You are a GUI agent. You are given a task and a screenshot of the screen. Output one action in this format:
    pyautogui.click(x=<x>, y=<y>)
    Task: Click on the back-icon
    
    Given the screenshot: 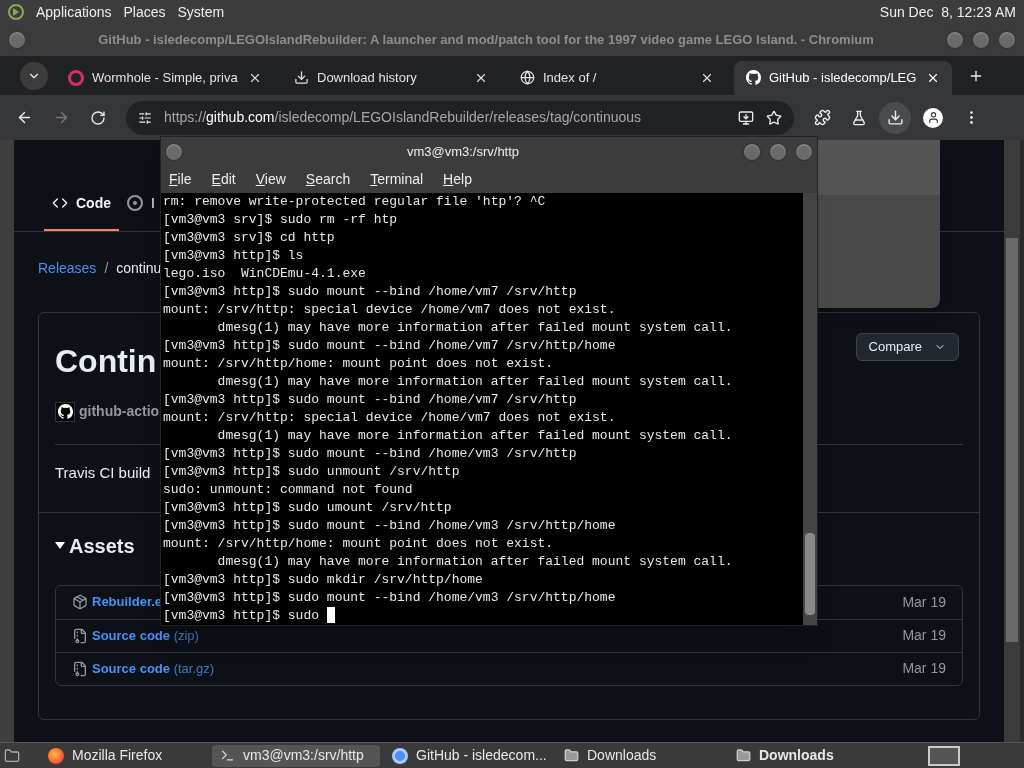 What is the action you would take?
    pyautogui.click(x=24, y=117)
    